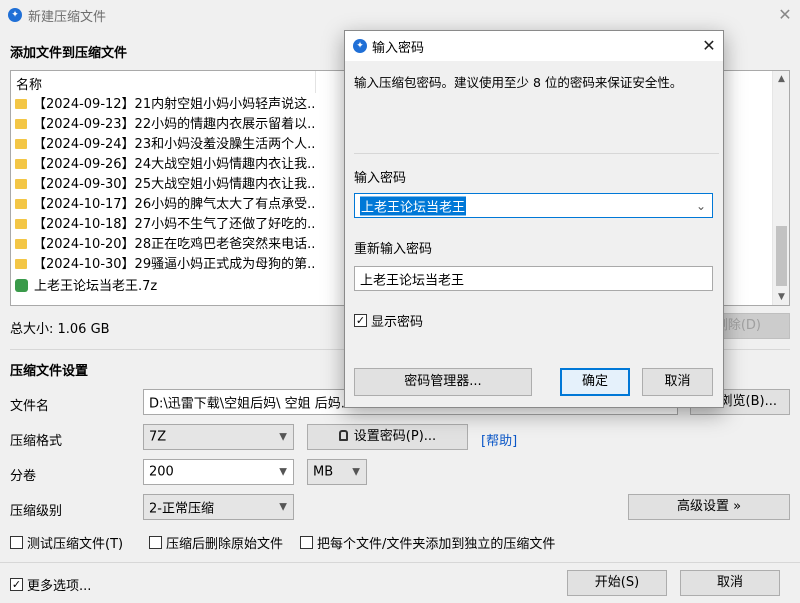  Describe the element at coordinates (536, 153) in the screenshot. I see `dialog-divider` at that location.